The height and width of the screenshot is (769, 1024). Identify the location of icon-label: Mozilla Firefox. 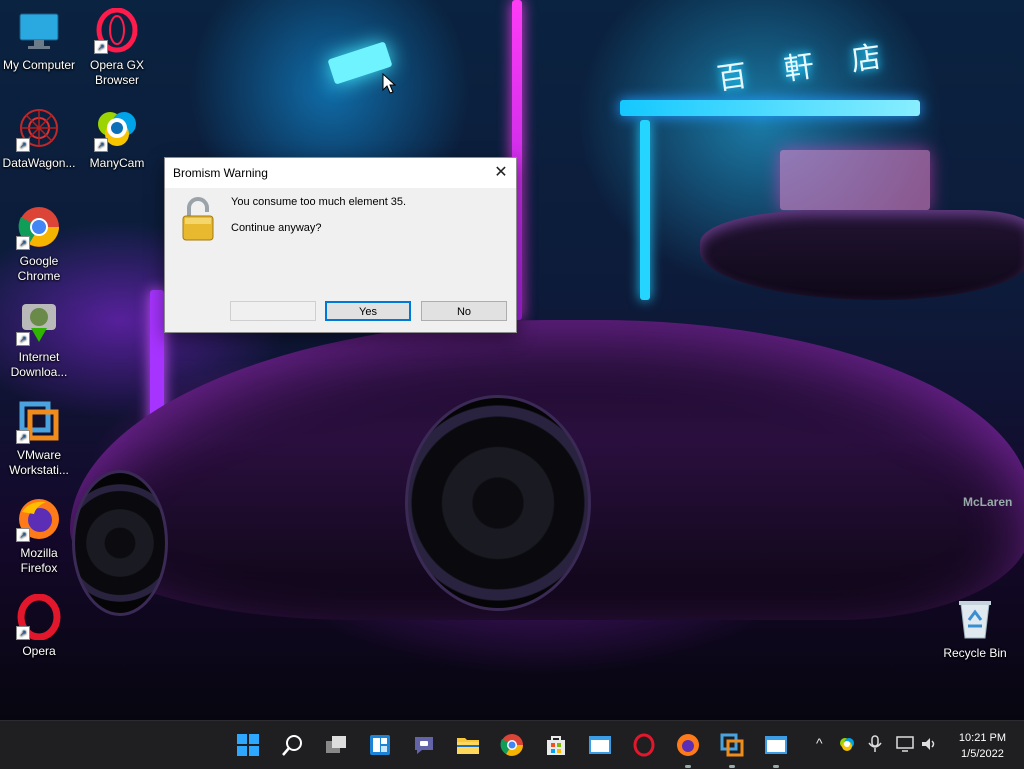
(39, 560).